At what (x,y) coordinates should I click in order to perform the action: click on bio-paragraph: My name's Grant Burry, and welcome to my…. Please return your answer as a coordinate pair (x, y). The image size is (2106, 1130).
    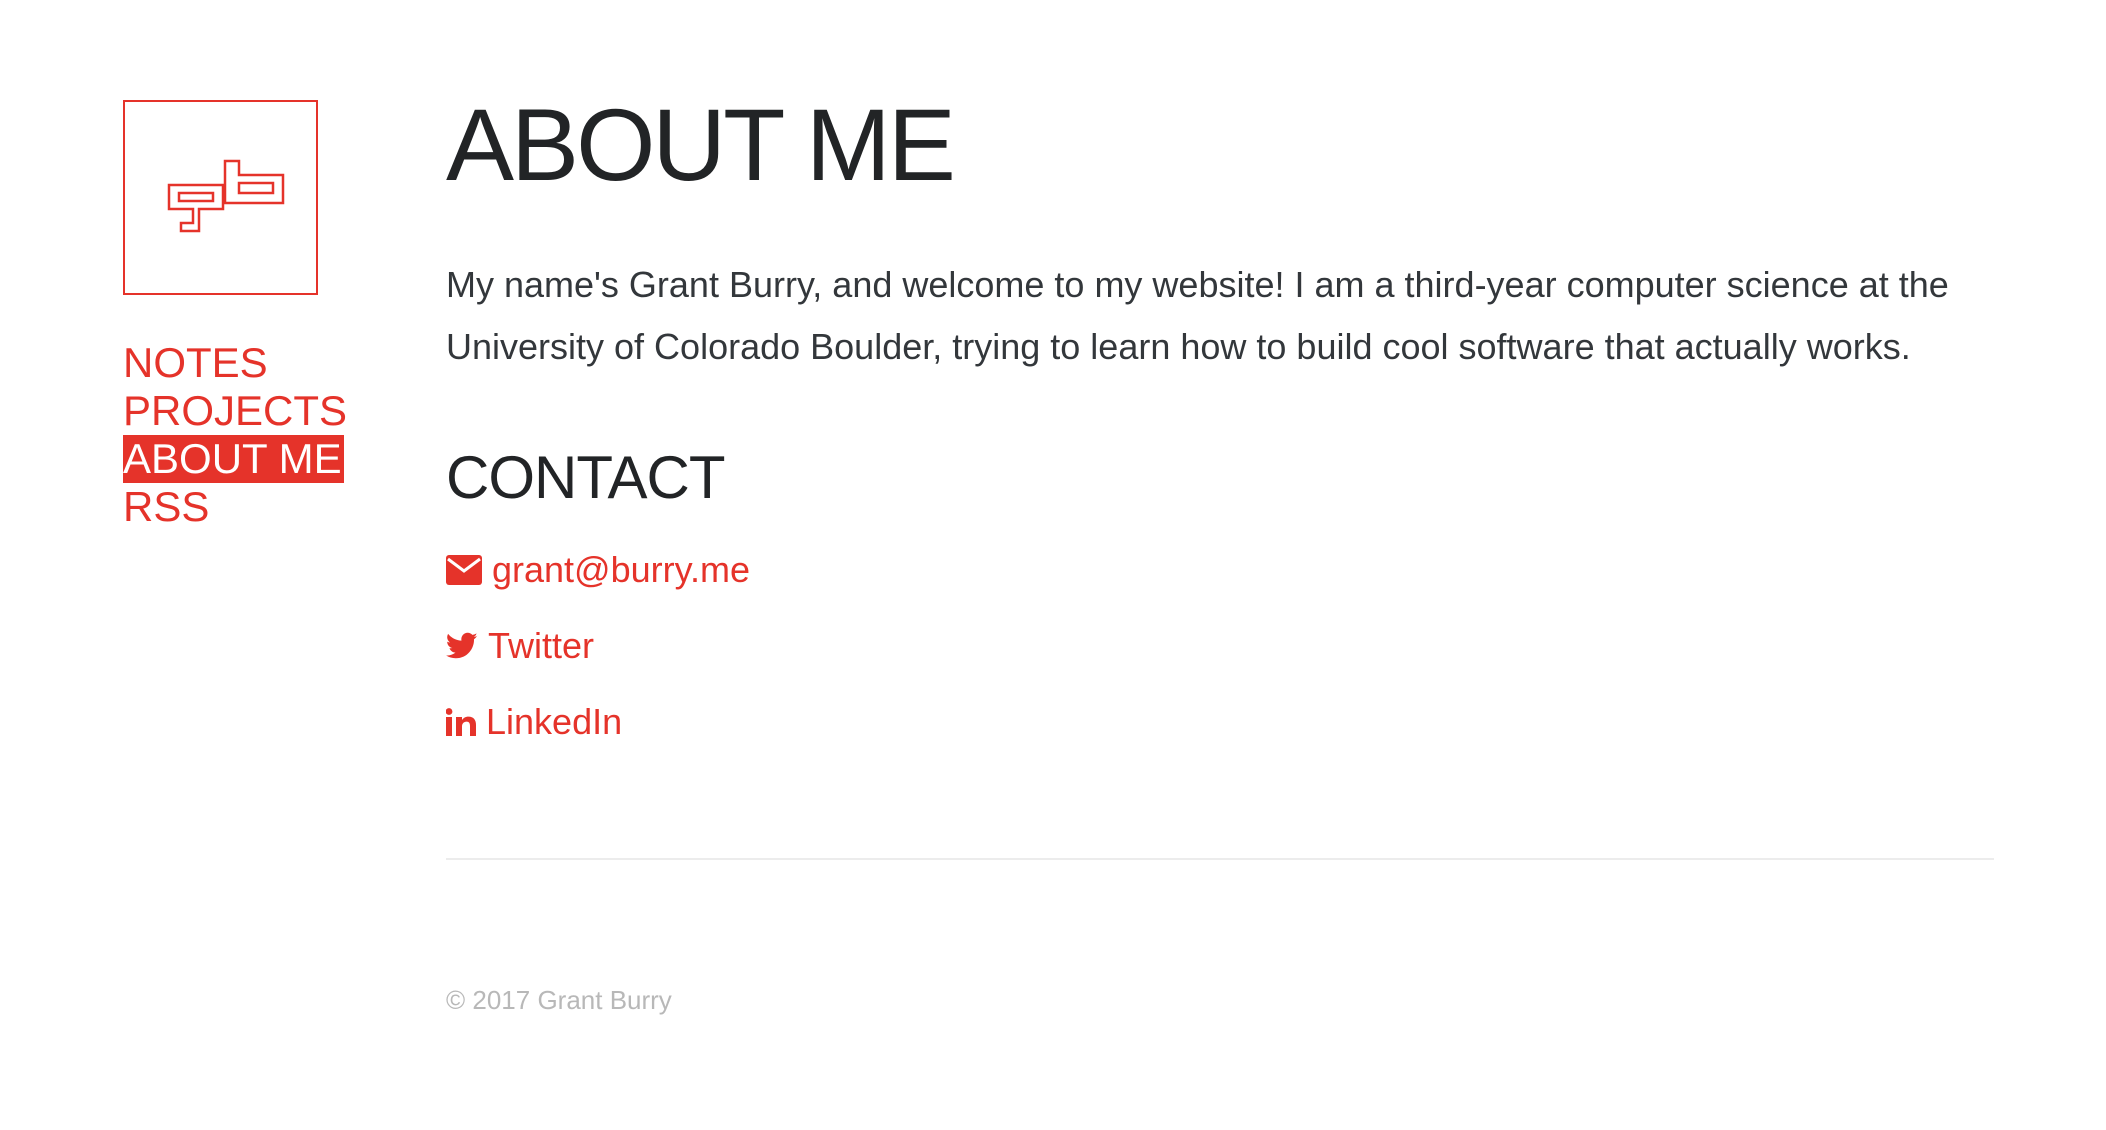
    Looking at the image, I should click on (1197, 315).